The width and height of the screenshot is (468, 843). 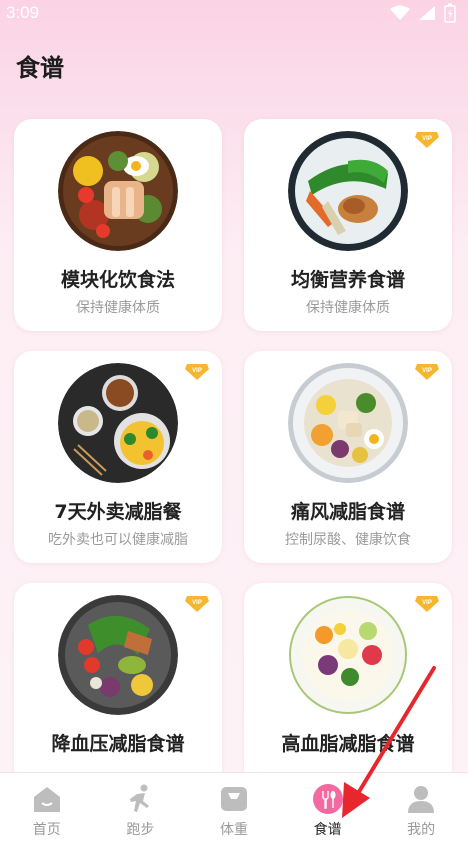 What do you see at coordinates (328, 799) in the screenshot?
I see `fork-spoon-icon` at bounding box center [328, 799].